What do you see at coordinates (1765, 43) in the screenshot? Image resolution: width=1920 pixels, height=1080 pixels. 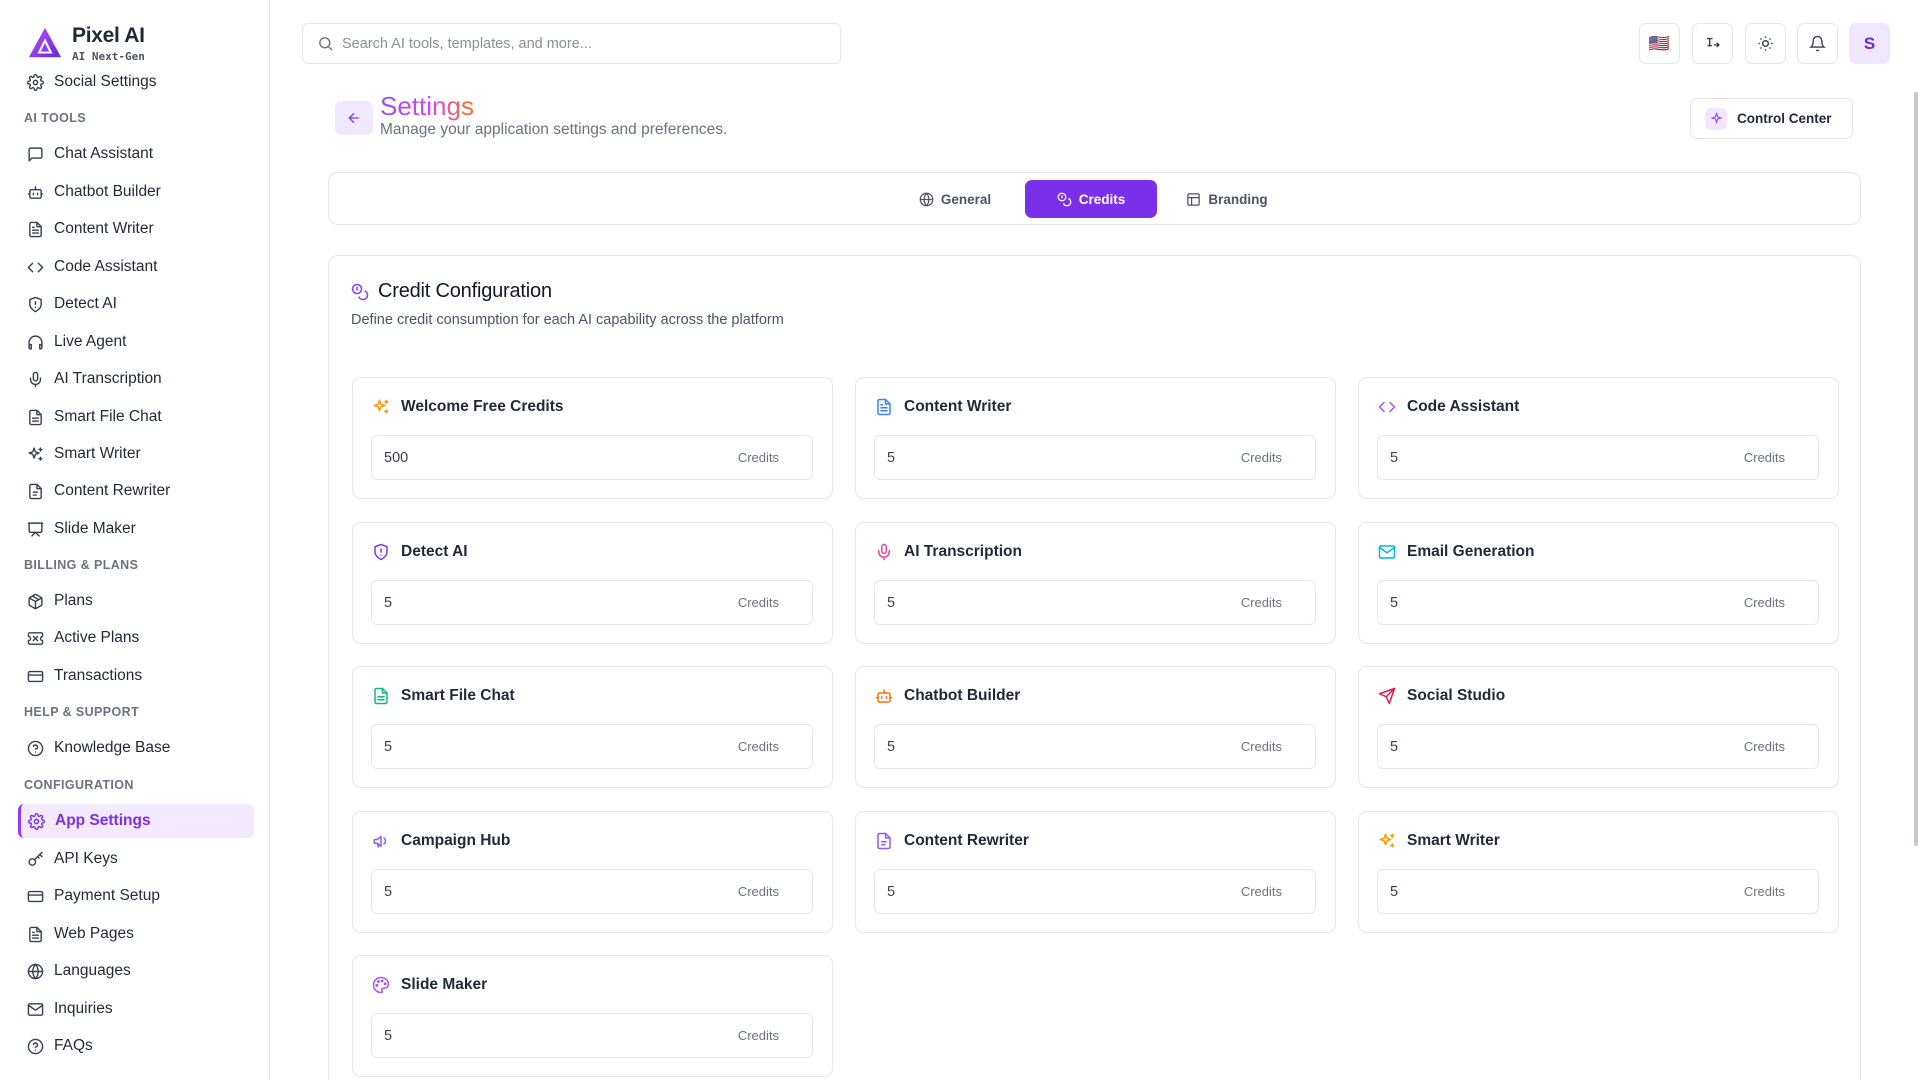 I see `theme-toggle-button` at bounding box center [1765, 43].